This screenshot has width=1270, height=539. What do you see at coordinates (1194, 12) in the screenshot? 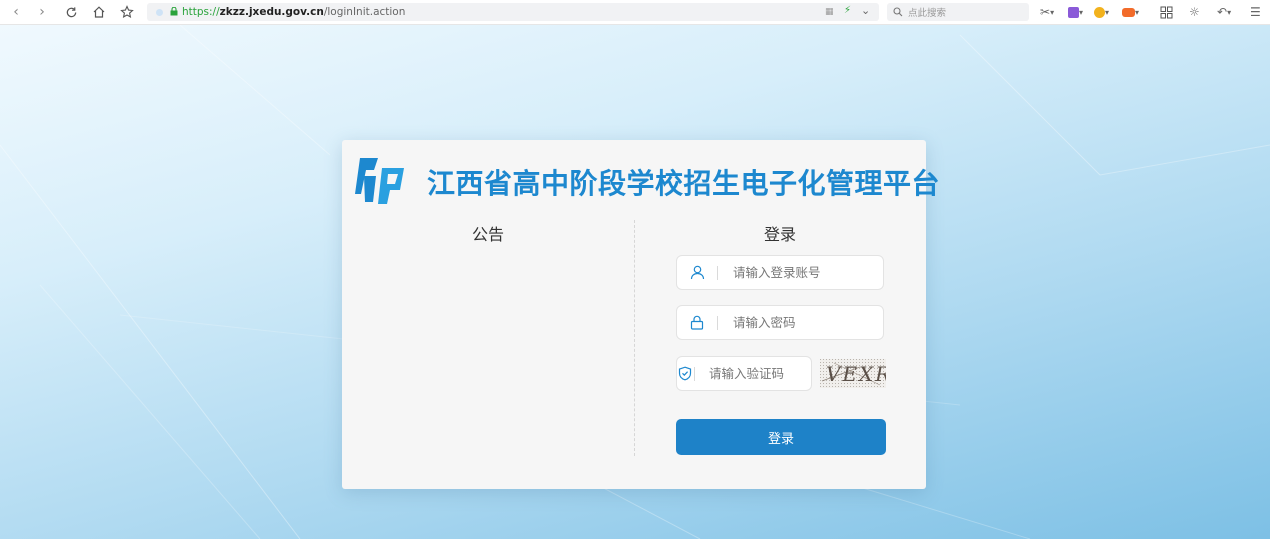
I see `brightness-icon: ☼` at bounding box center [1194, 12].